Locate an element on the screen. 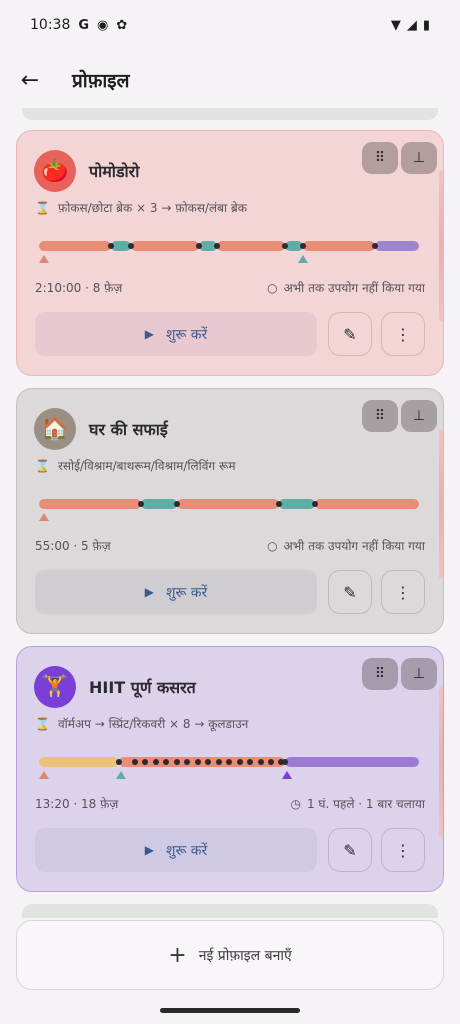  profile-title: घर की सफाई is located at coordinates (128, 429).